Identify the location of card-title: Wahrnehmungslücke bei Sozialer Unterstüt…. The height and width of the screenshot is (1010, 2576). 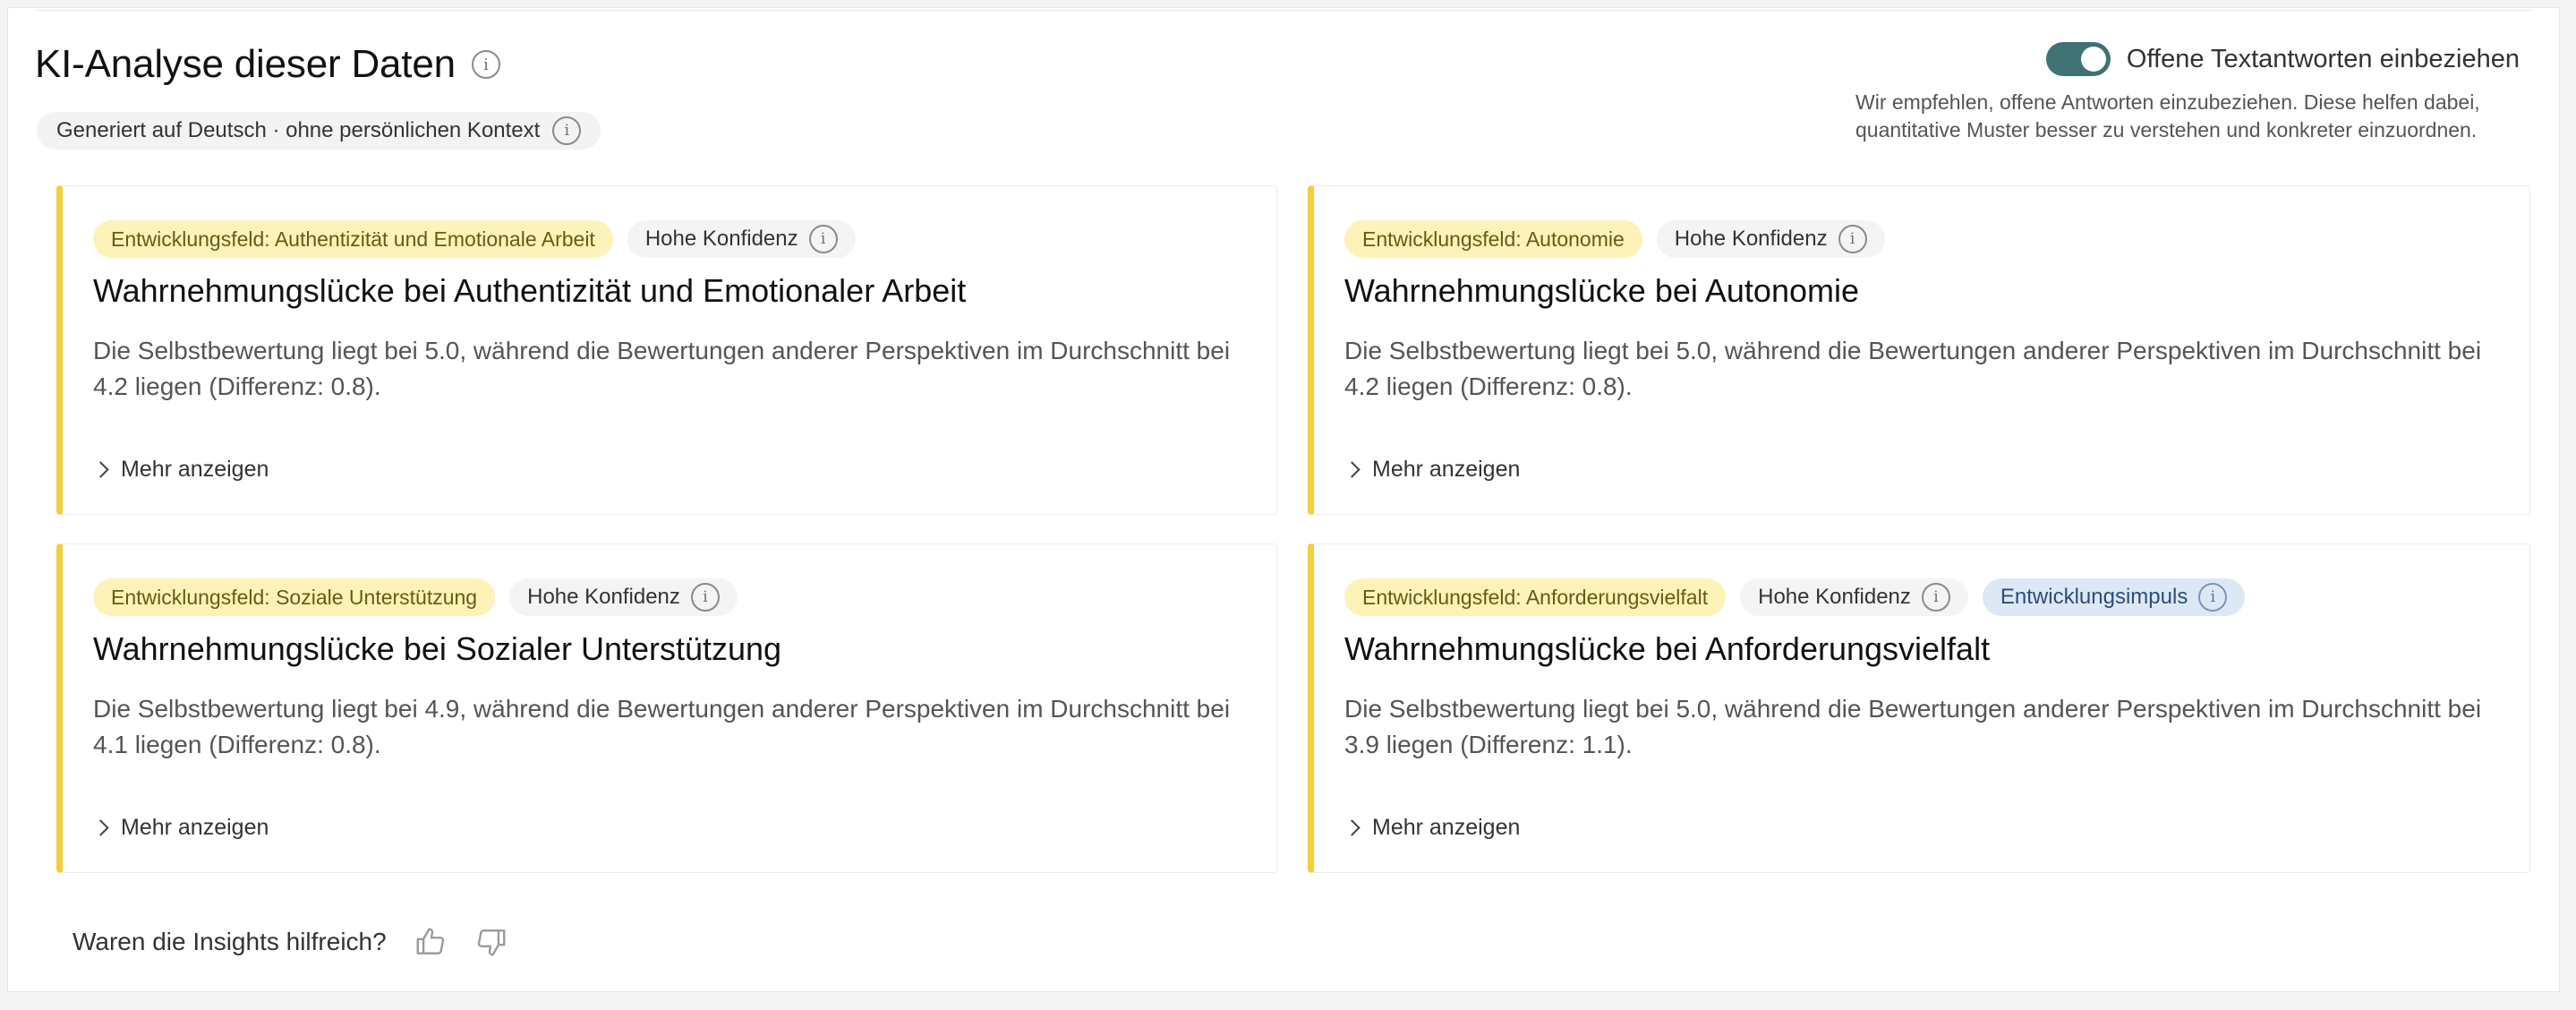
(437, 649).